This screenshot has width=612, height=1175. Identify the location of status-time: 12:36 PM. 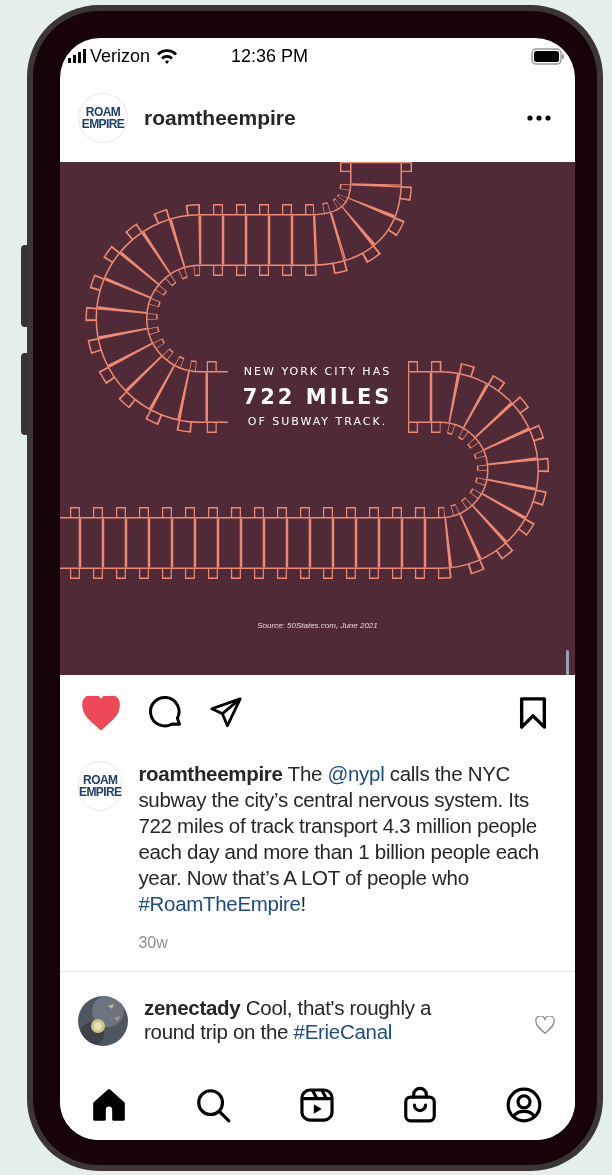
(270, 56).